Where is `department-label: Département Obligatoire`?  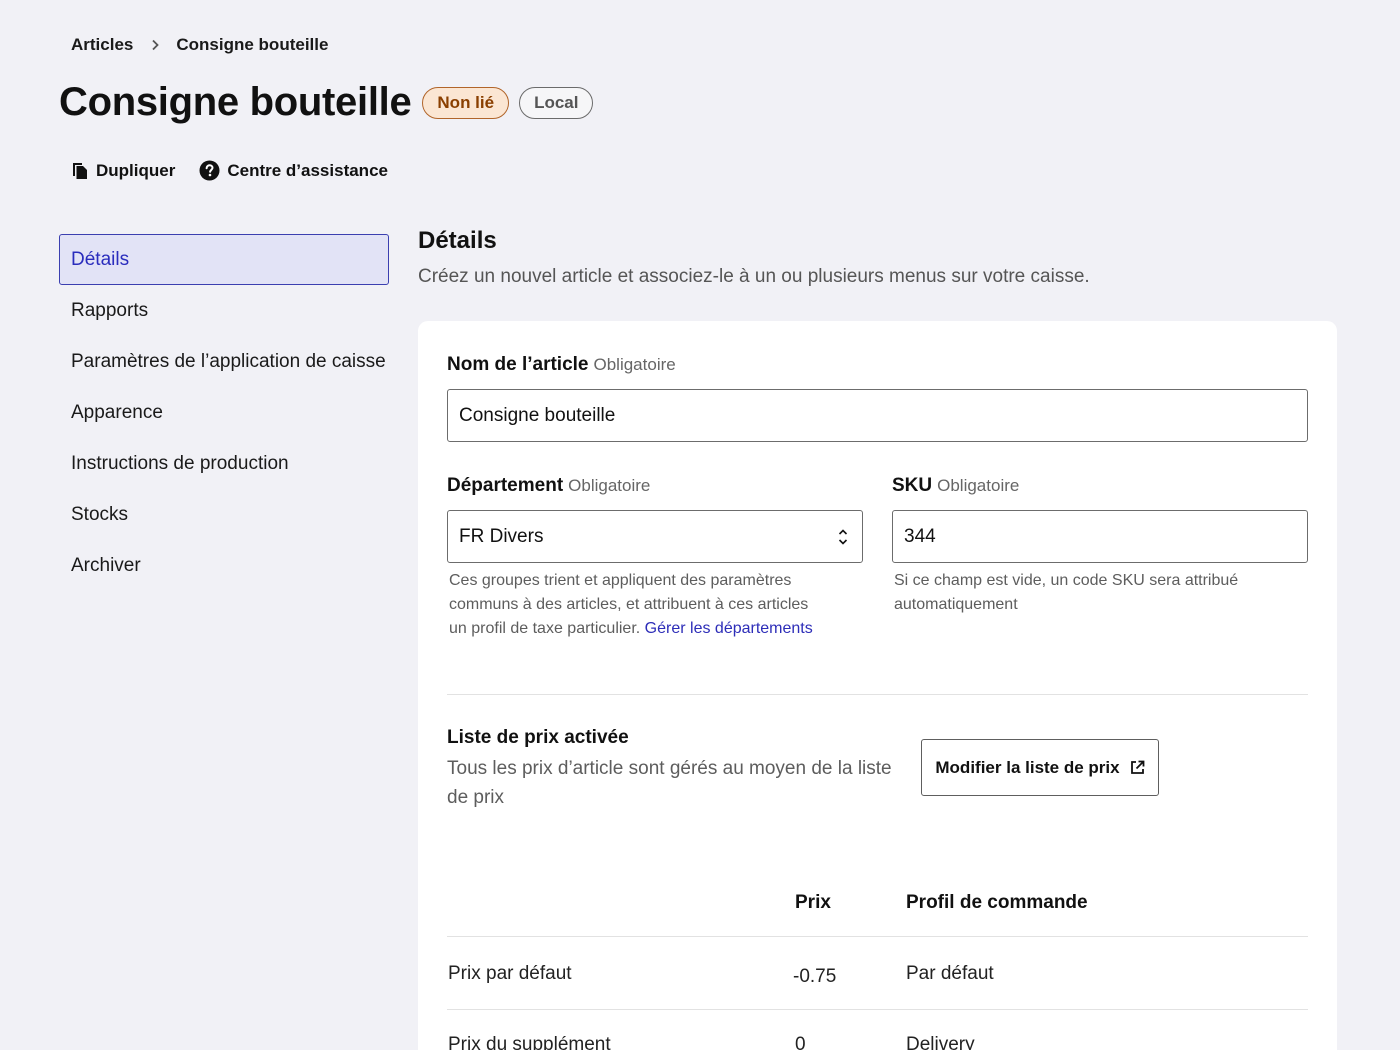
department-label: Département Obligatoire is located at coordinates (548, 486).